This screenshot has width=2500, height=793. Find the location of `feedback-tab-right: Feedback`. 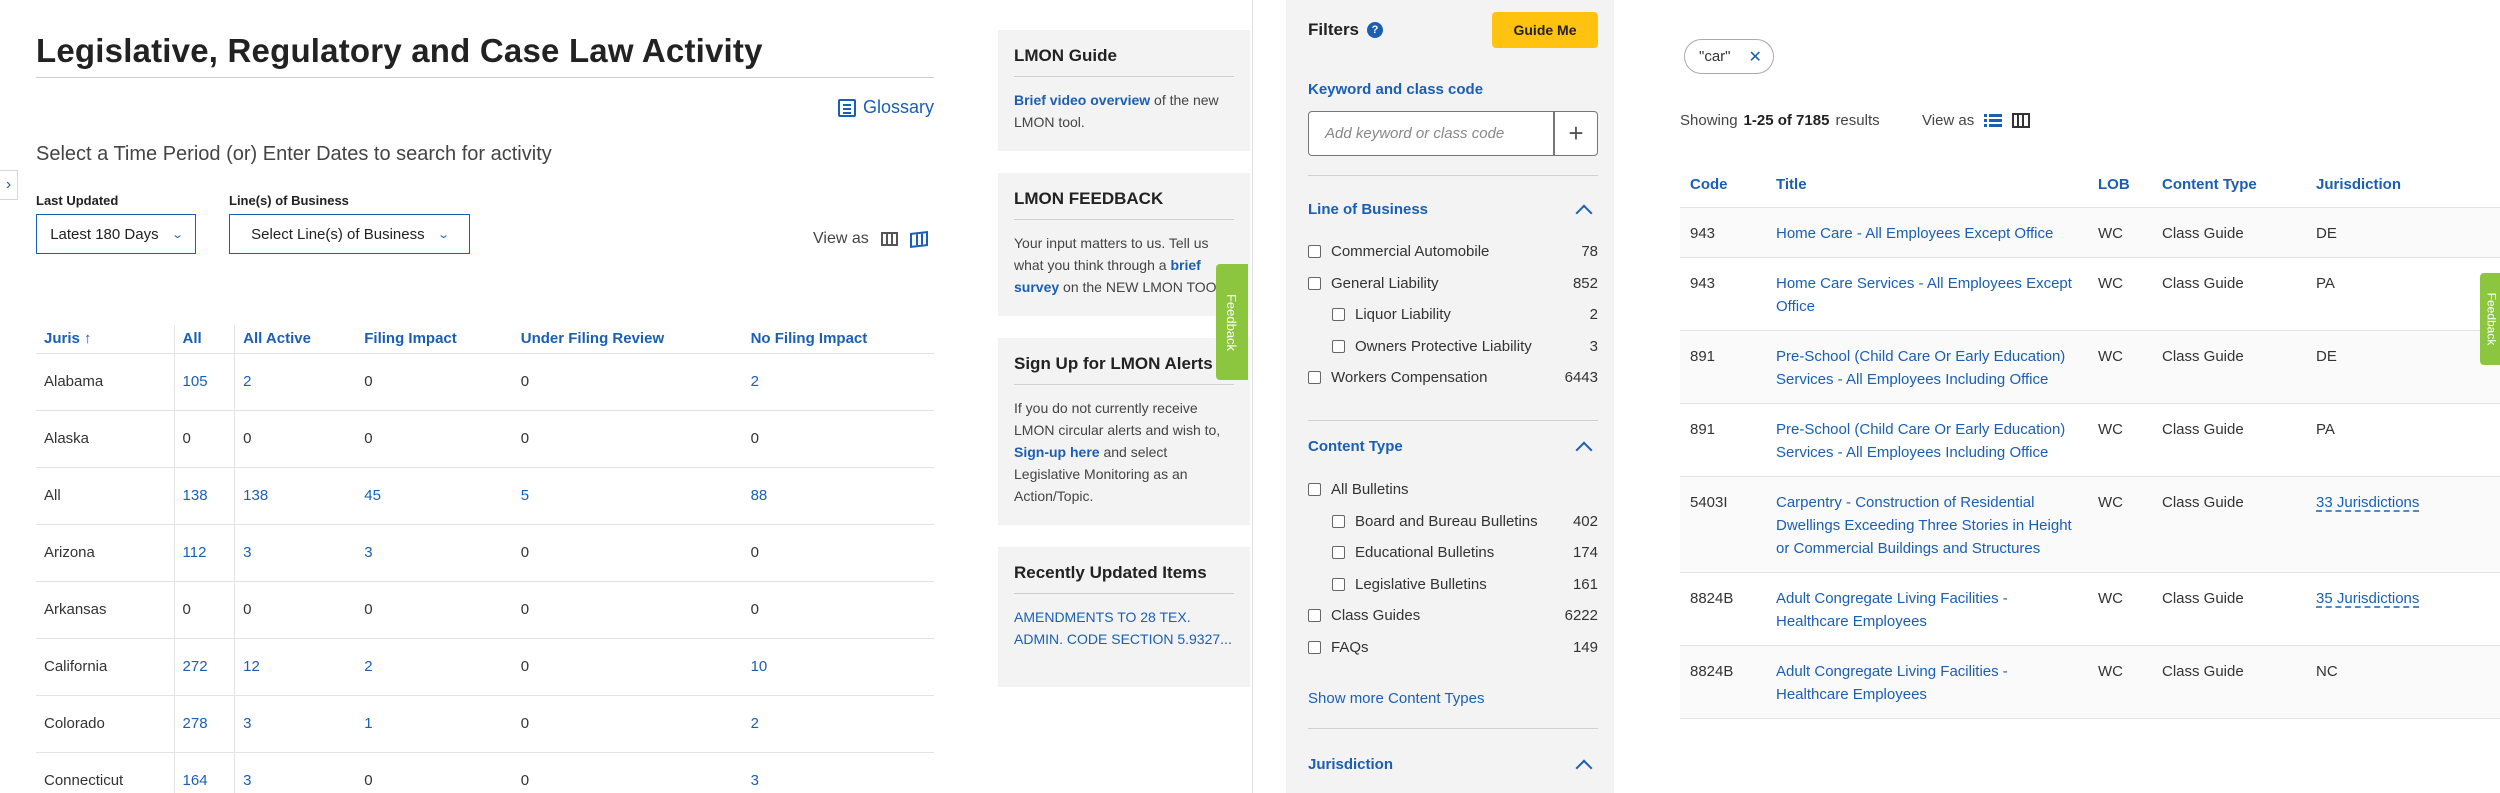

feedback-tab-right: Feedback is located at coordinates (2490, 319).